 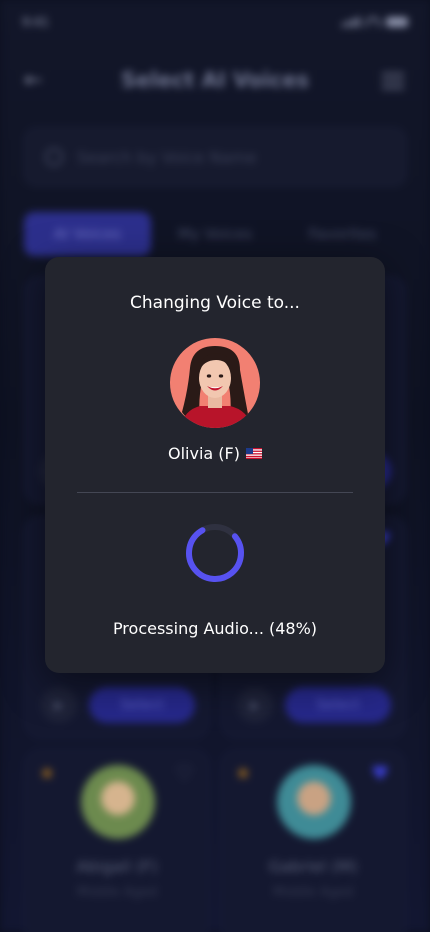 What do you see at coordinates (393, 80) in the screenshot?
I see `filter-icon` at bounding box center [393, 80].